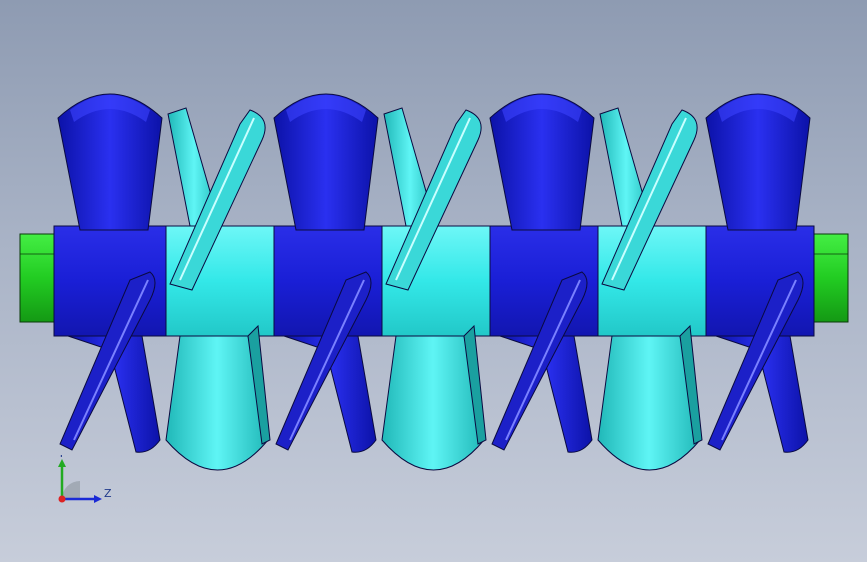 This screenshot has height=562, width=867. What do you see at coordinates (38, 278) in the screenshot?
I see `shaft-end-left` at bounding box center [38, 278].